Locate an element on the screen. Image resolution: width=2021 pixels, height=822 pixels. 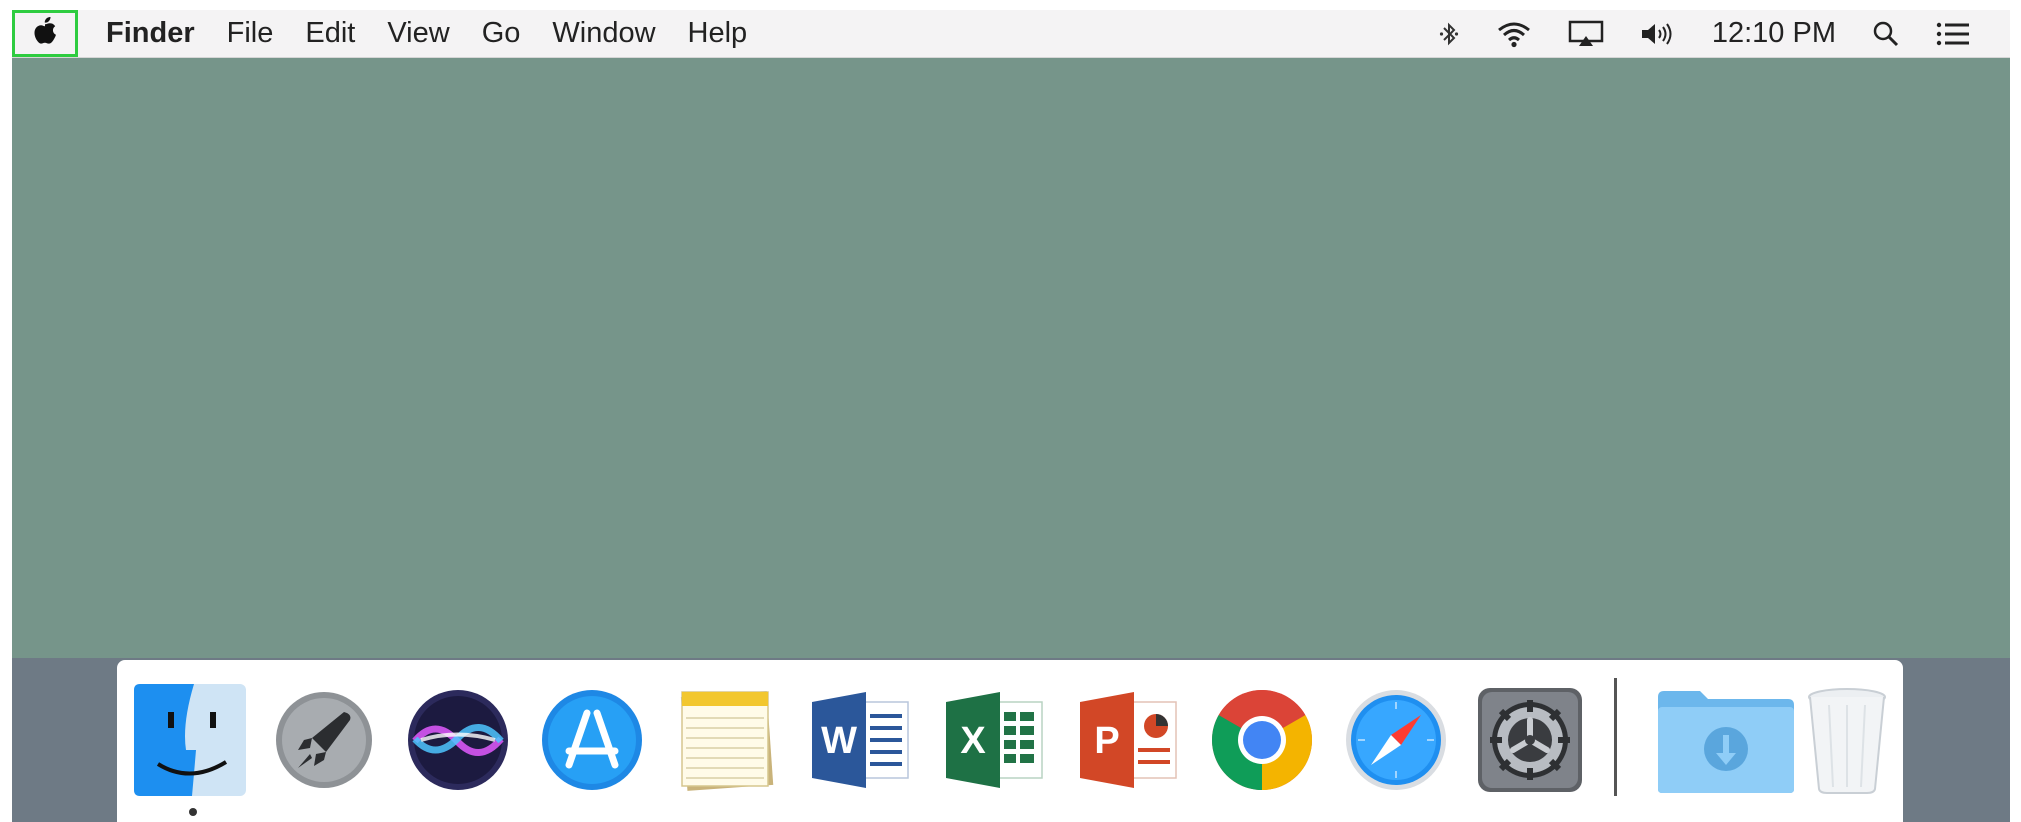
excel-letter: X is located at coordinates (973, 741).